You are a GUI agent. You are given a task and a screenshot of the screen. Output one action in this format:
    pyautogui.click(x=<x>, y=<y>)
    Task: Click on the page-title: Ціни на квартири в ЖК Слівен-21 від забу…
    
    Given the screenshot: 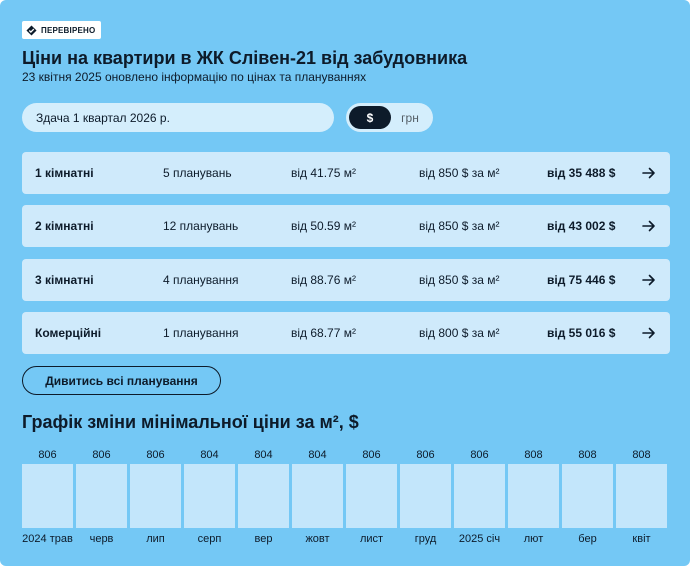 What is the action you would take?
    pyautogui.click(x=245, y=58)
    